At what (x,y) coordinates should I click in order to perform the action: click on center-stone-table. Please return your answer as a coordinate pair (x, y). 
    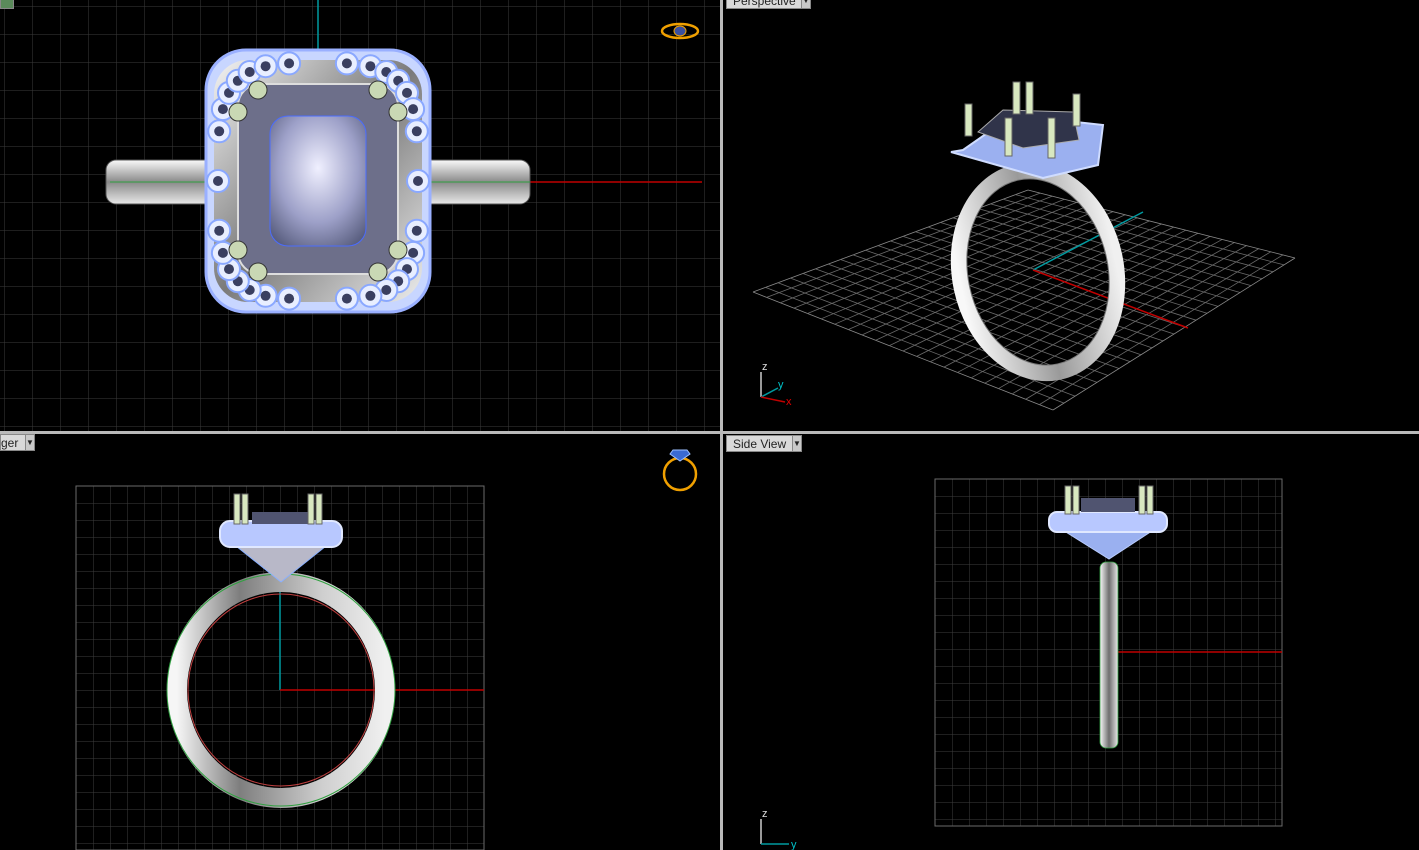
    Looking at the image, I should click on (318, 181).